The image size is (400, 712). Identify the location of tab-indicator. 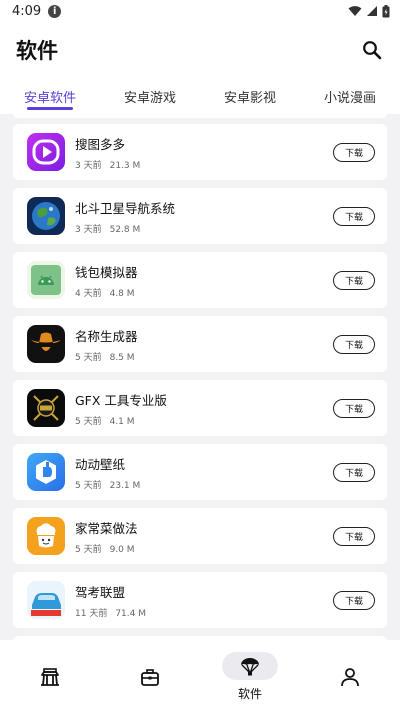
(50, 108).